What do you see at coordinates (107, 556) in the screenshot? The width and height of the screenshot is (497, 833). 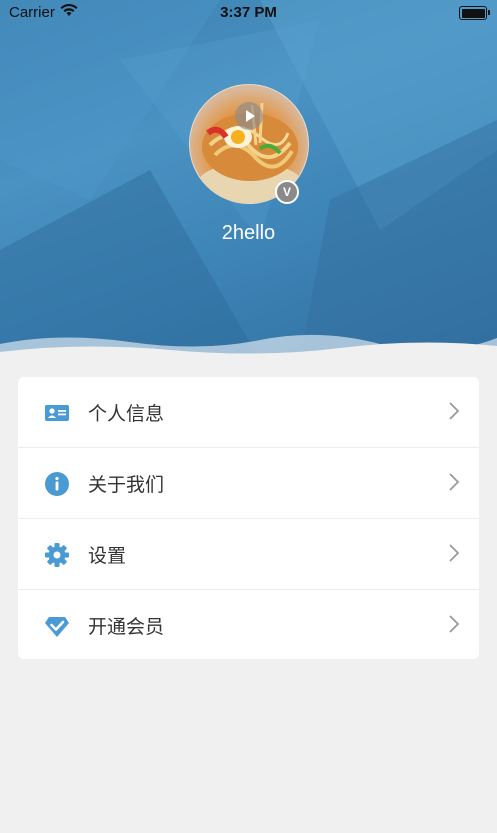 I see `menu-item-label: 设置` at bounding box center [107, 556].